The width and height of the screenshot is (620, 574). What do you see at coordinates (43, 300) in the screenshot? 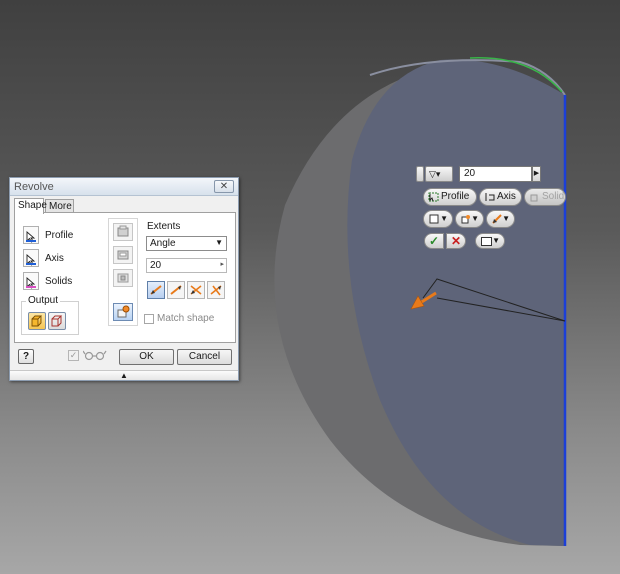
I see `output-label: Output` at bounding box center [43, 300].